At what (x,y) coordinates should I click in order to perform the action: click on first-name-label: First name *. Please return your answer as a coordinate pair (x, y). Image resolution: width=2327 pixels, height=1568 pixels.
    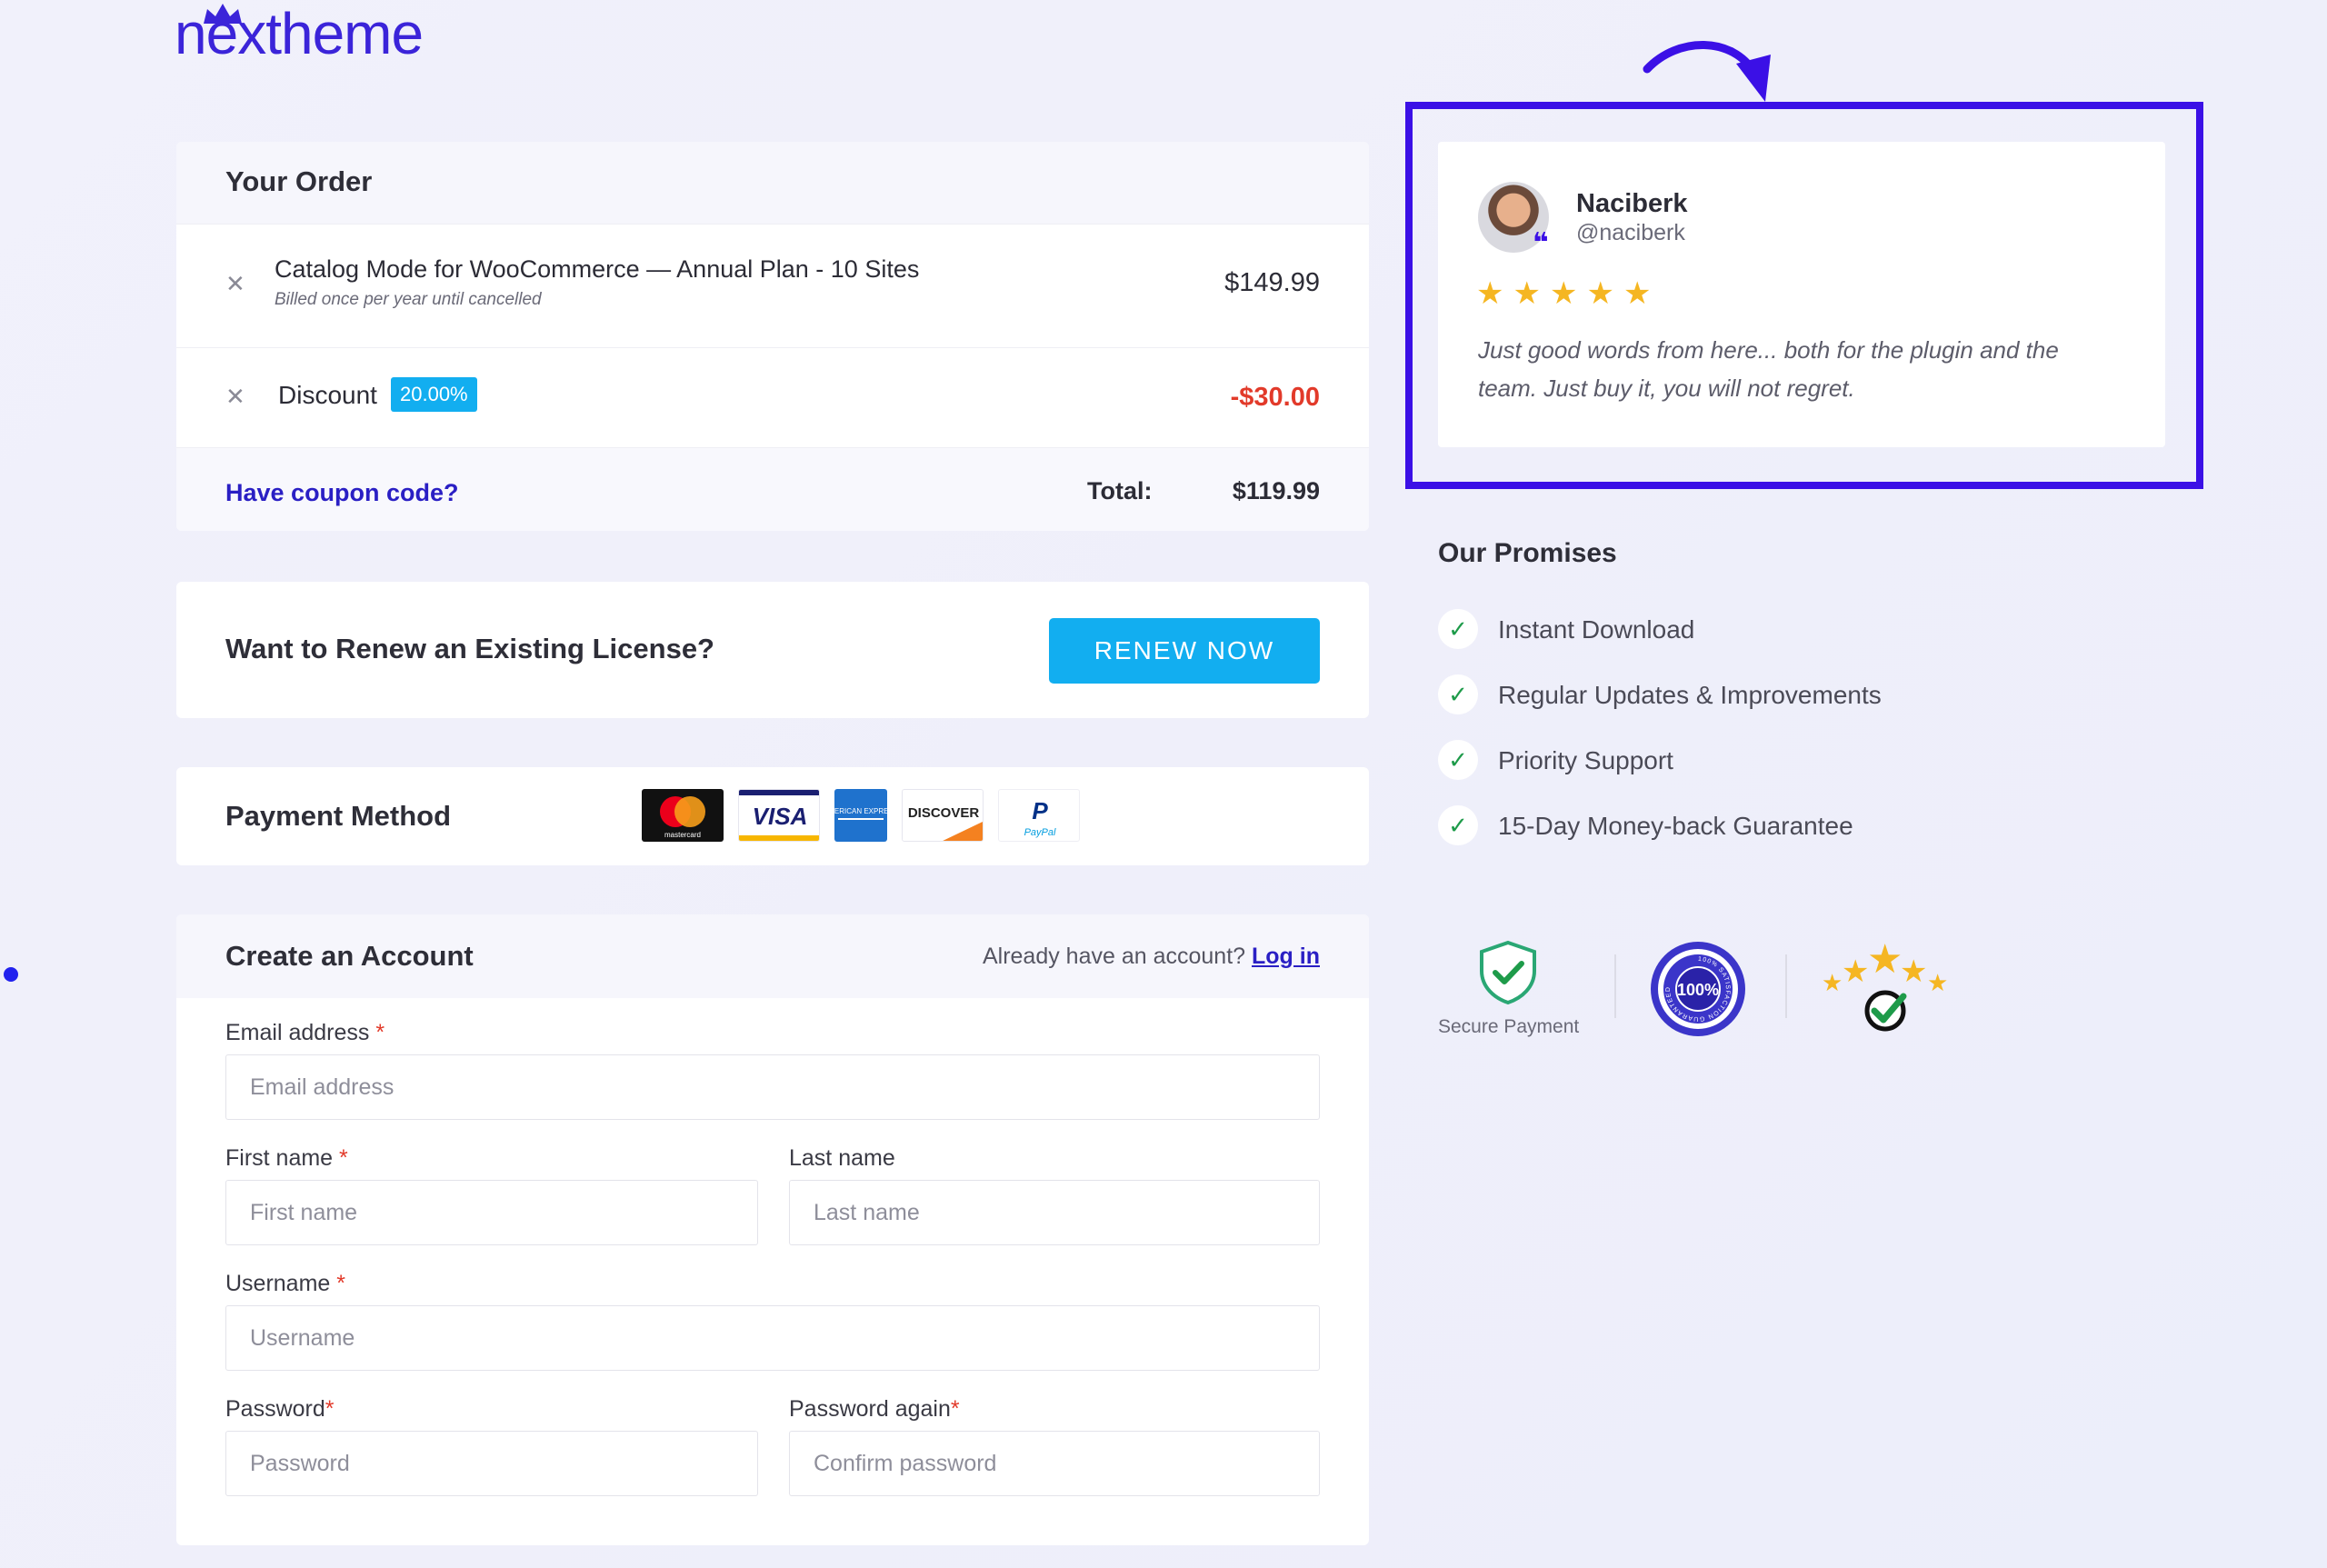
    Looking at the image, I should click on (286, 1158).